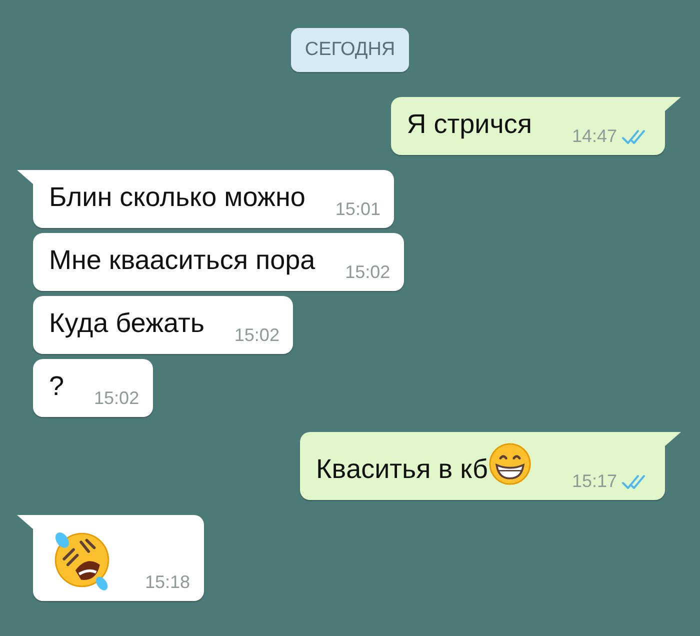 The image size is (700, 636). I want to click on message-text: Блин сколько можно, so click(177, 197).